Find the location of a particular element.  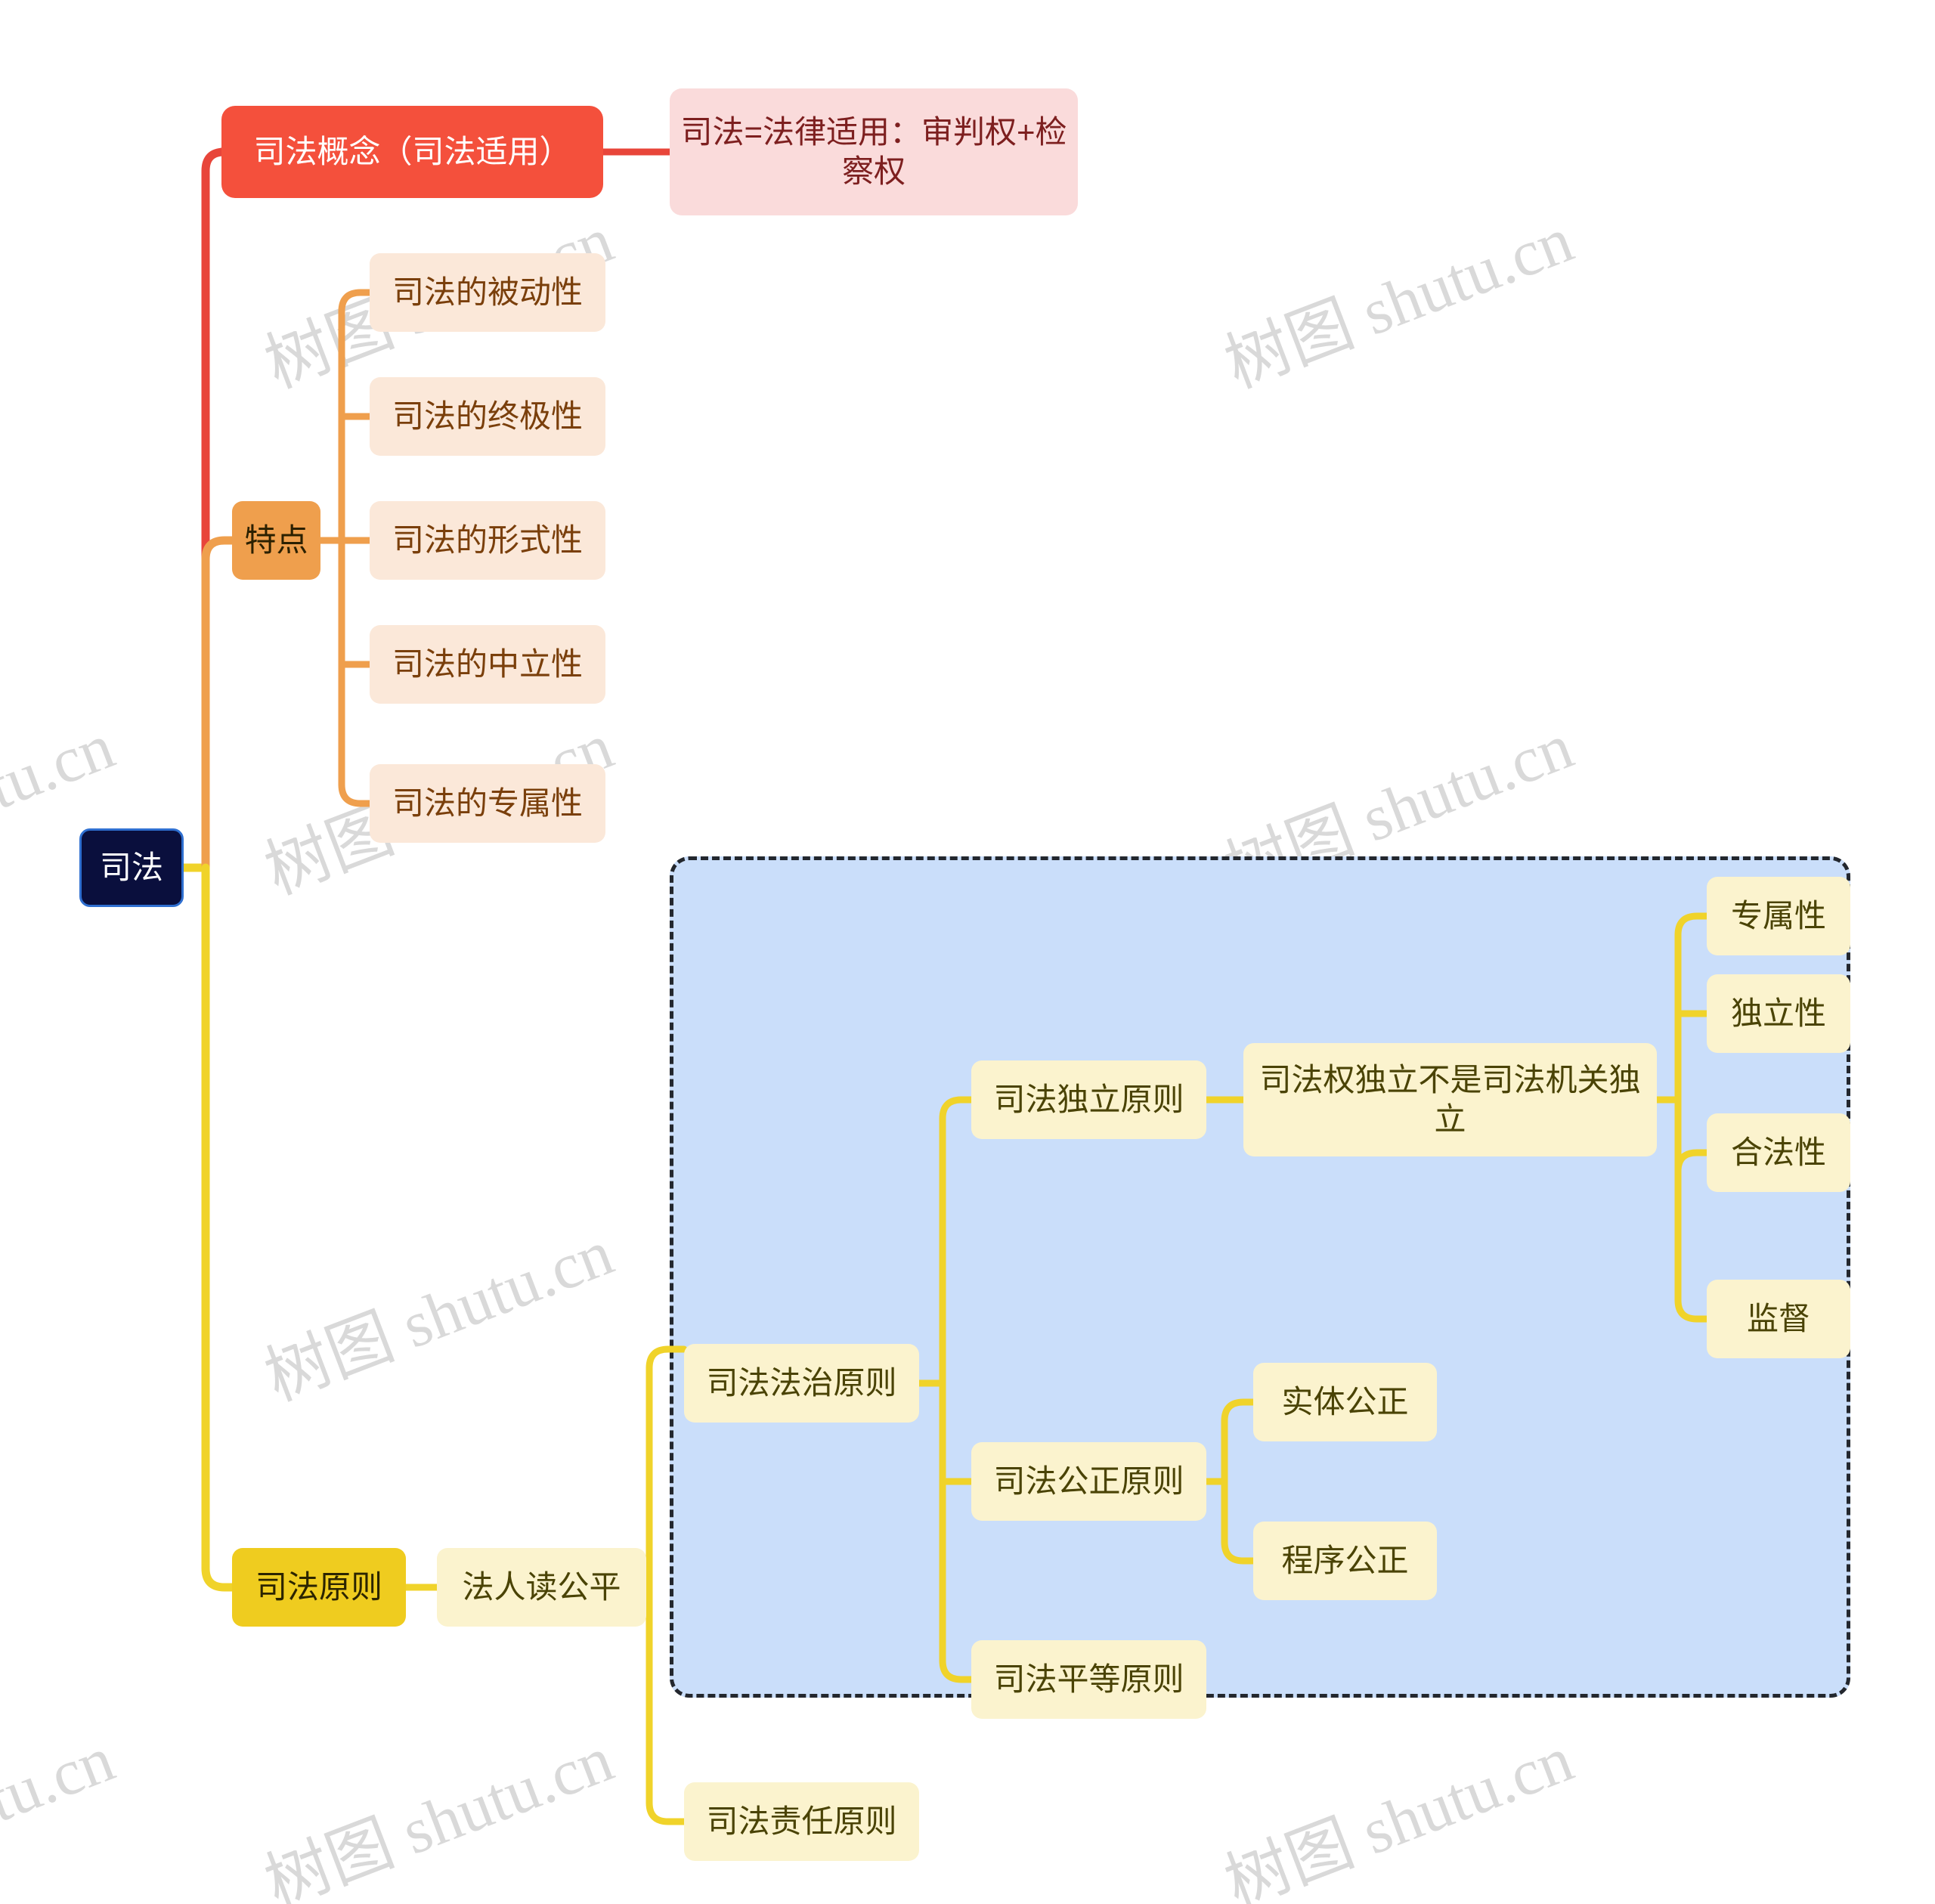

node-responsibility: 司法责任原则 is located at coordinates (802, 1821).